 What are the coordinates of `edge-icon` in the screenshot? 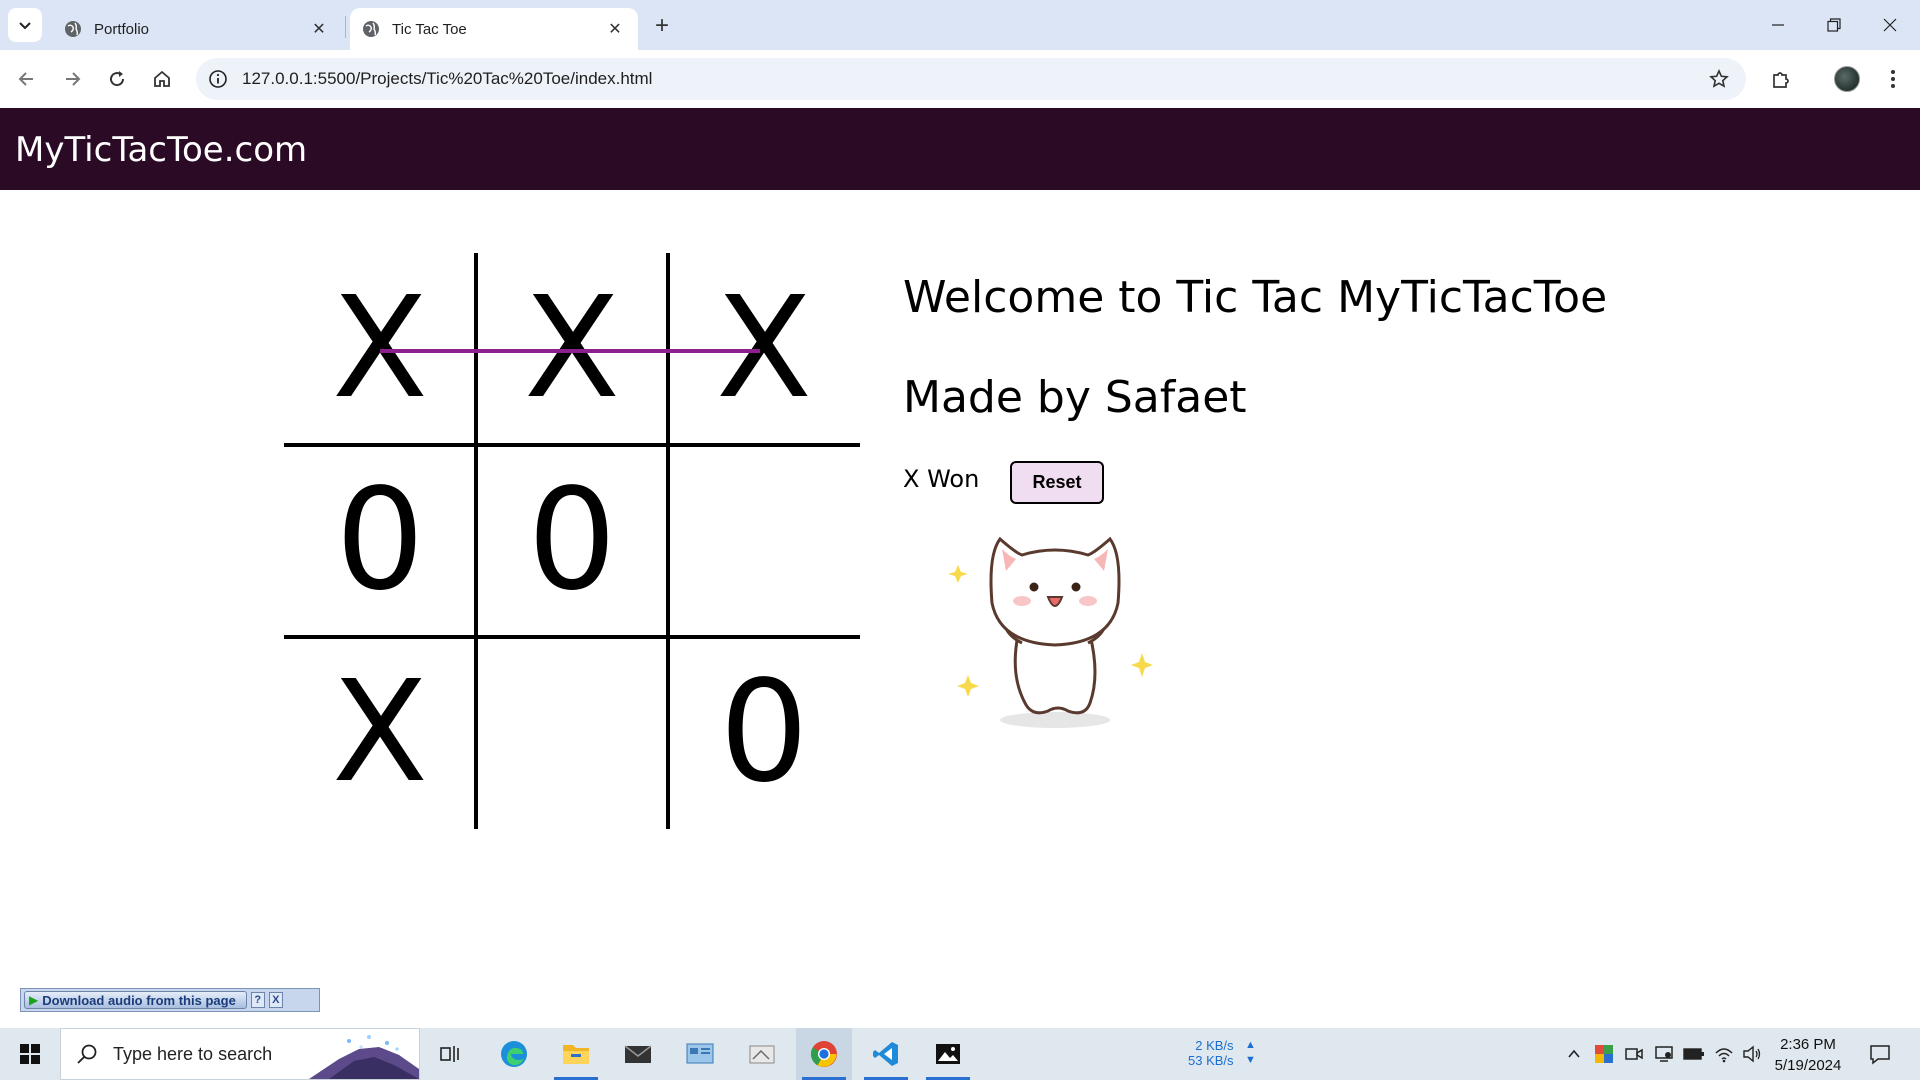 It's located at (514, 1054).